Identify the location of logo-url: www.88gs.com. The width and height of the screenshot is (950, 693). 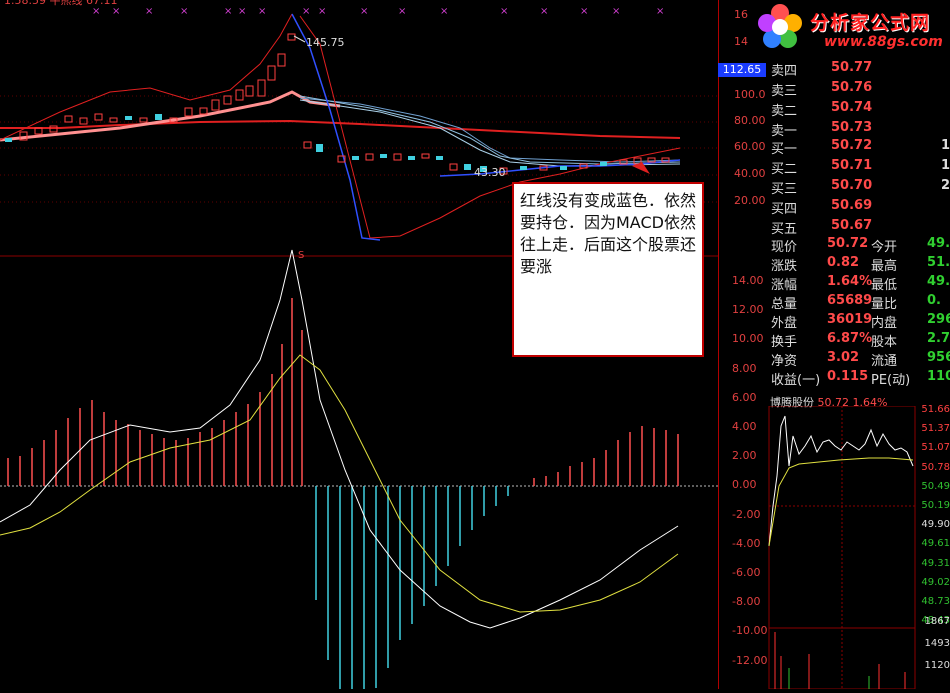
(883, 42).